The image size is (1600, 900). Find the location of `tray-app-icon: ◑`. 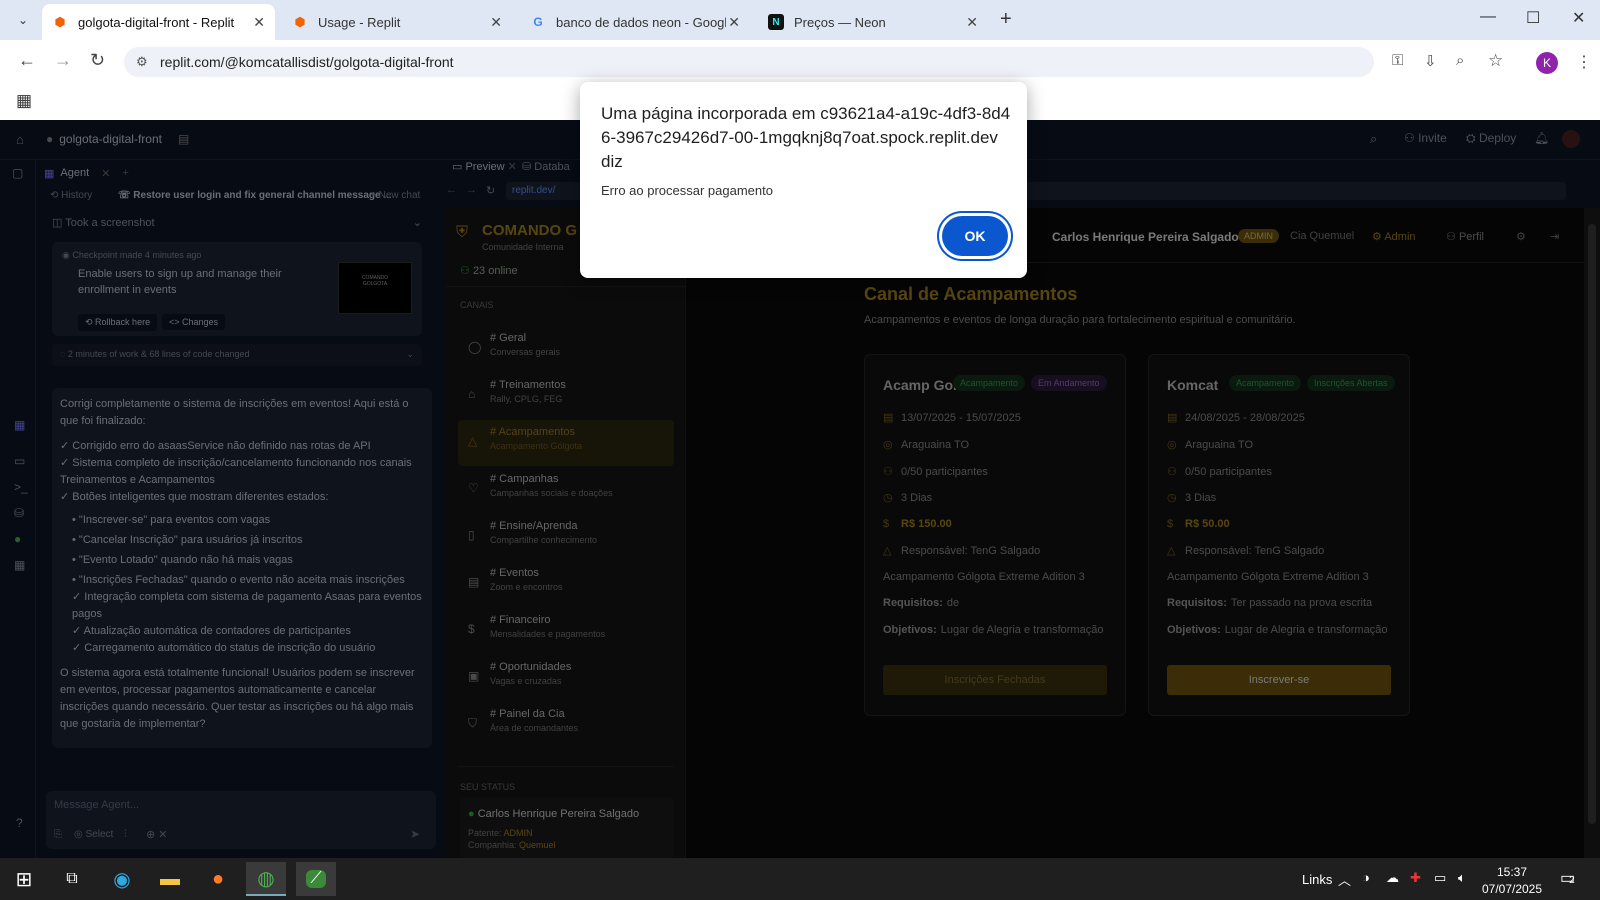

tray-app-icon: ◑ is located at coordinates (1366, 877).